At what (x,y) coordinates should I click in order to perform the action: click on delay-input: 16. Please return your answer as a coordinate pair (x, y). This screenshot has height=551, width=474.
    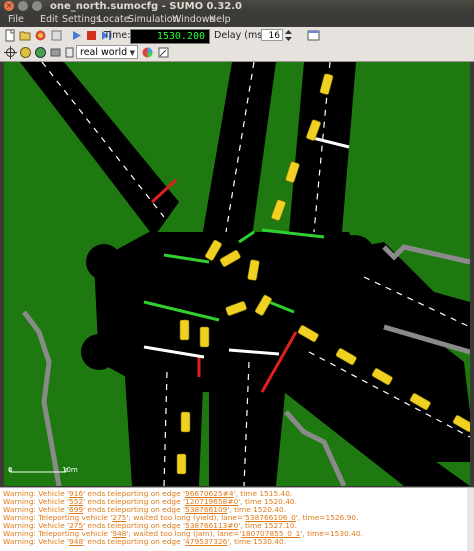
    Looking at the image, I should click on (272, 35).